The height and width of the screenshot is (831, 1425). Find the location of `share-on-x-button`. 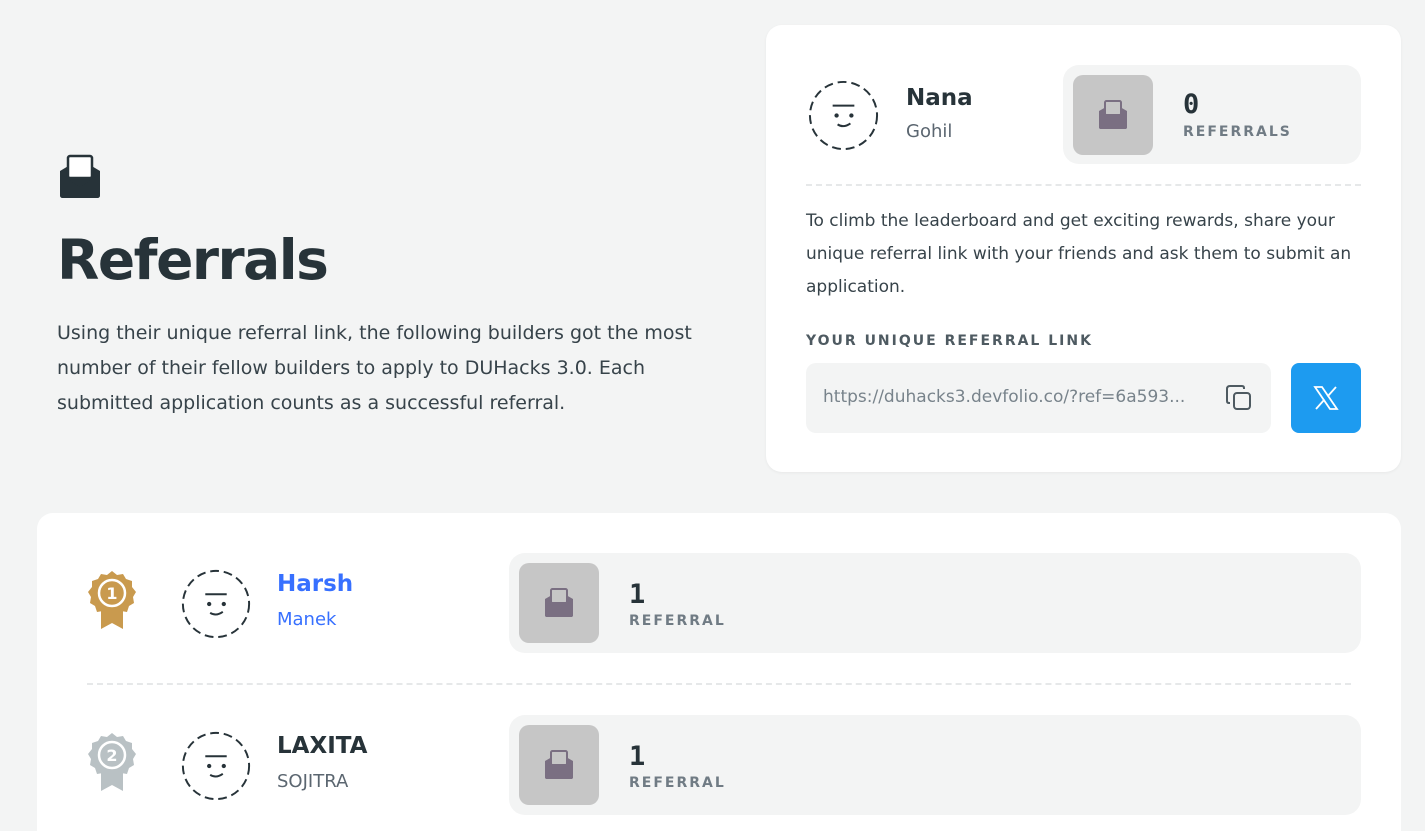

share-on-x-button is located at coordinates (1326, 398).